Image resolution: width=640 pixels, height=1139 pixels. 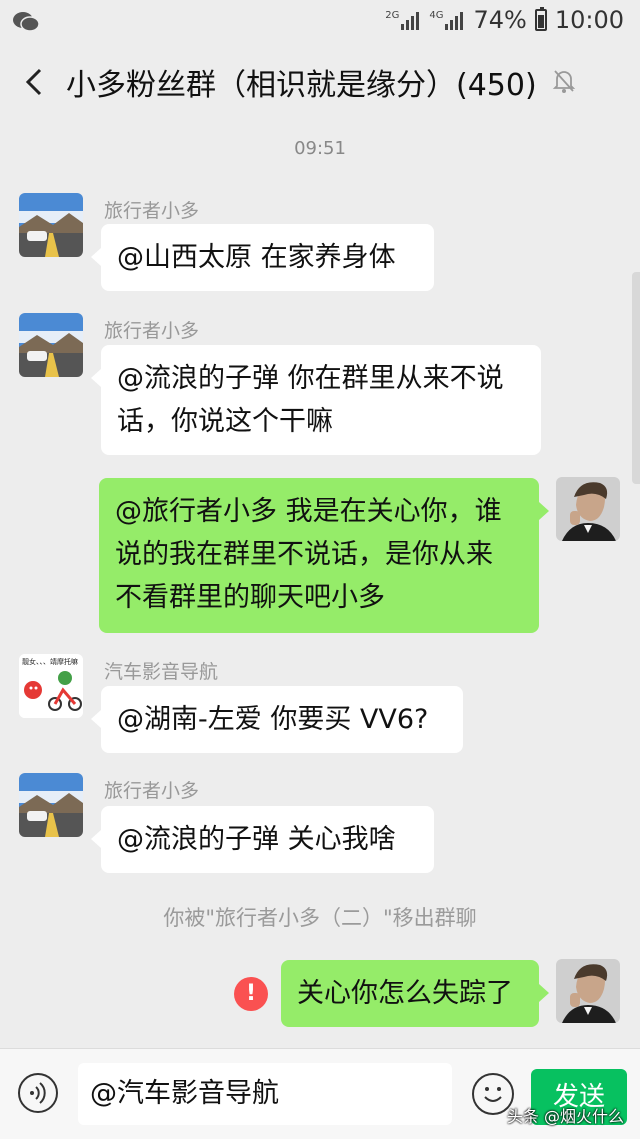 I want to click on message-bubble: @湖南-左爱 你要买 VV6?, so click(x=277, y=719).